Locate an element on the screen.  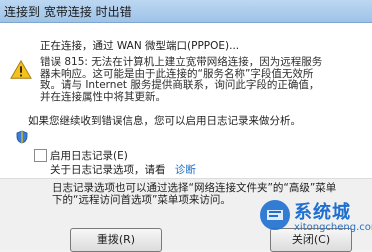
shield-icon is located at coordinates (22, 137).